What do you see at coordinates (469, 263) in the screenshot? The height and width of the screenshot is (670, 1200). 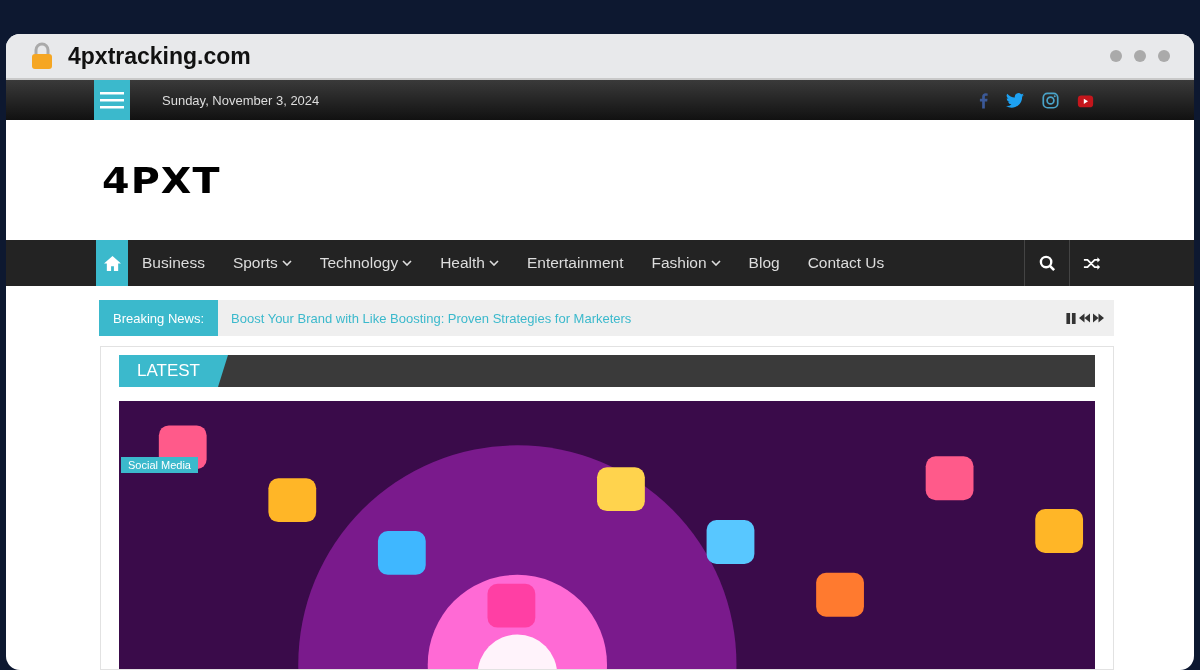 I see `nav-link: Health` at bounding box center [469, 263].